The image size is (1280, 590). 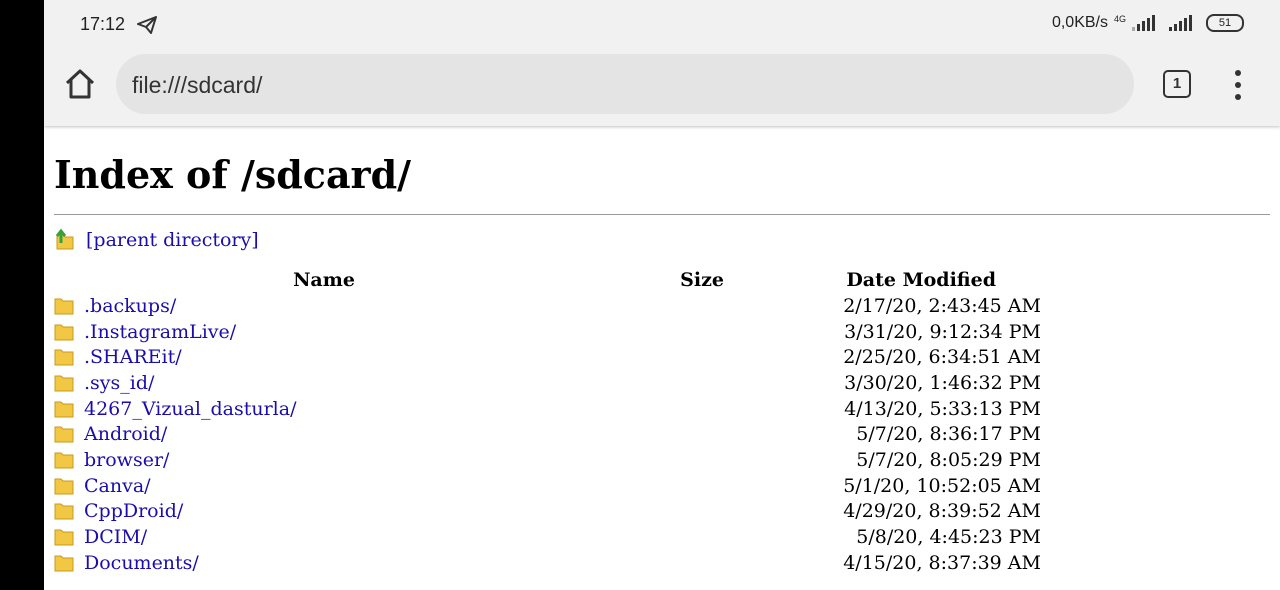 I want to click on file-date: 5/7/20, 8:36:17 PM, so click(x=948, y=434).